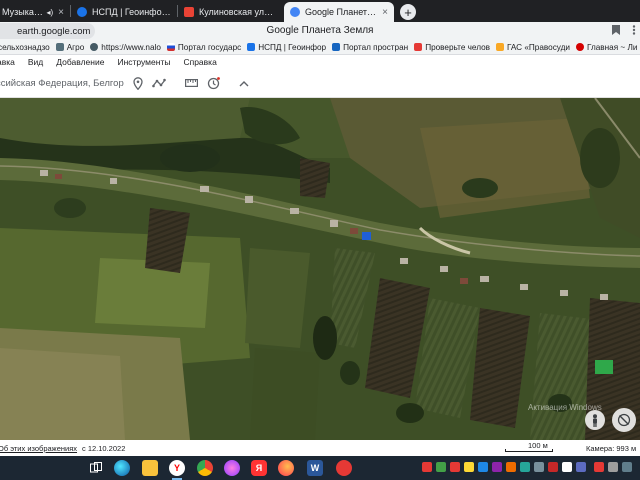 This screenshot has height=480, width=640. What do you see at coordinates (7, 62) in the screenshot?
I see `menu-file: авка` at bounding box center [7, 62].